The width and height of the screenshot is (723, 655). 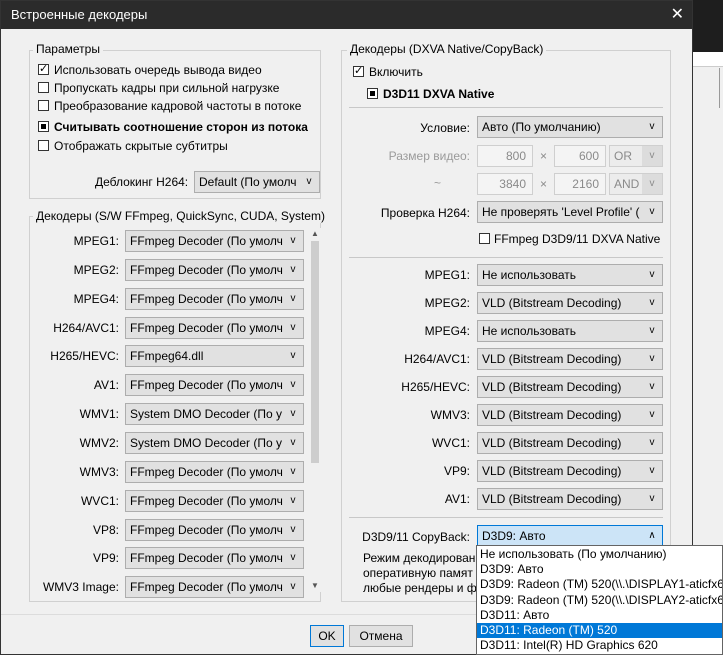 I want to click on dxva-native-checkbox, so click(x=372, y=93).